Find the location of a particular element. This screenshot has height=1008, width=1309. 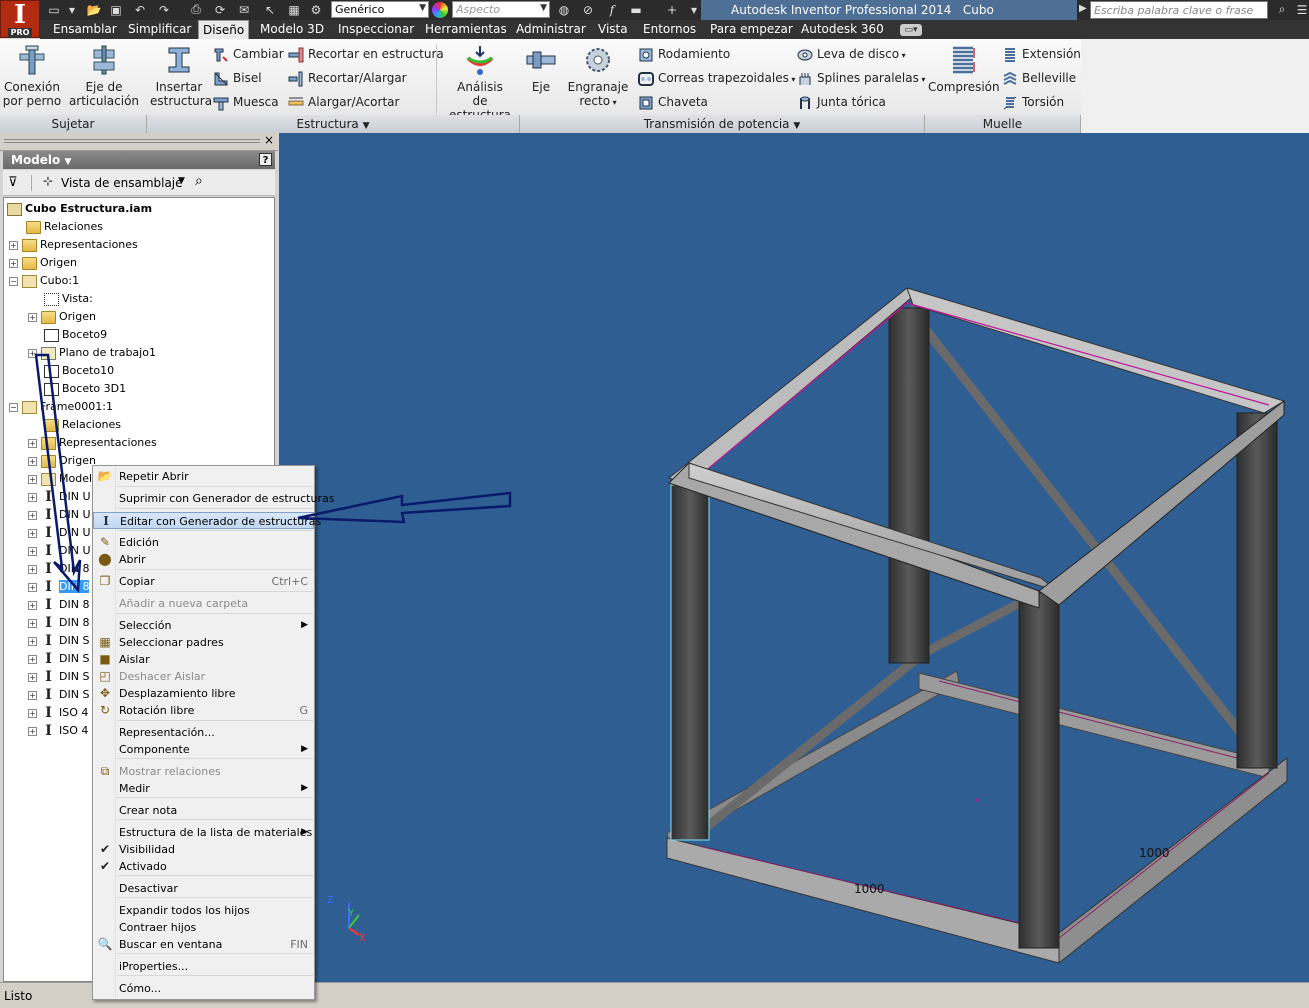

tab-herramientas: Herramientas is located at coordinates (466, 29).